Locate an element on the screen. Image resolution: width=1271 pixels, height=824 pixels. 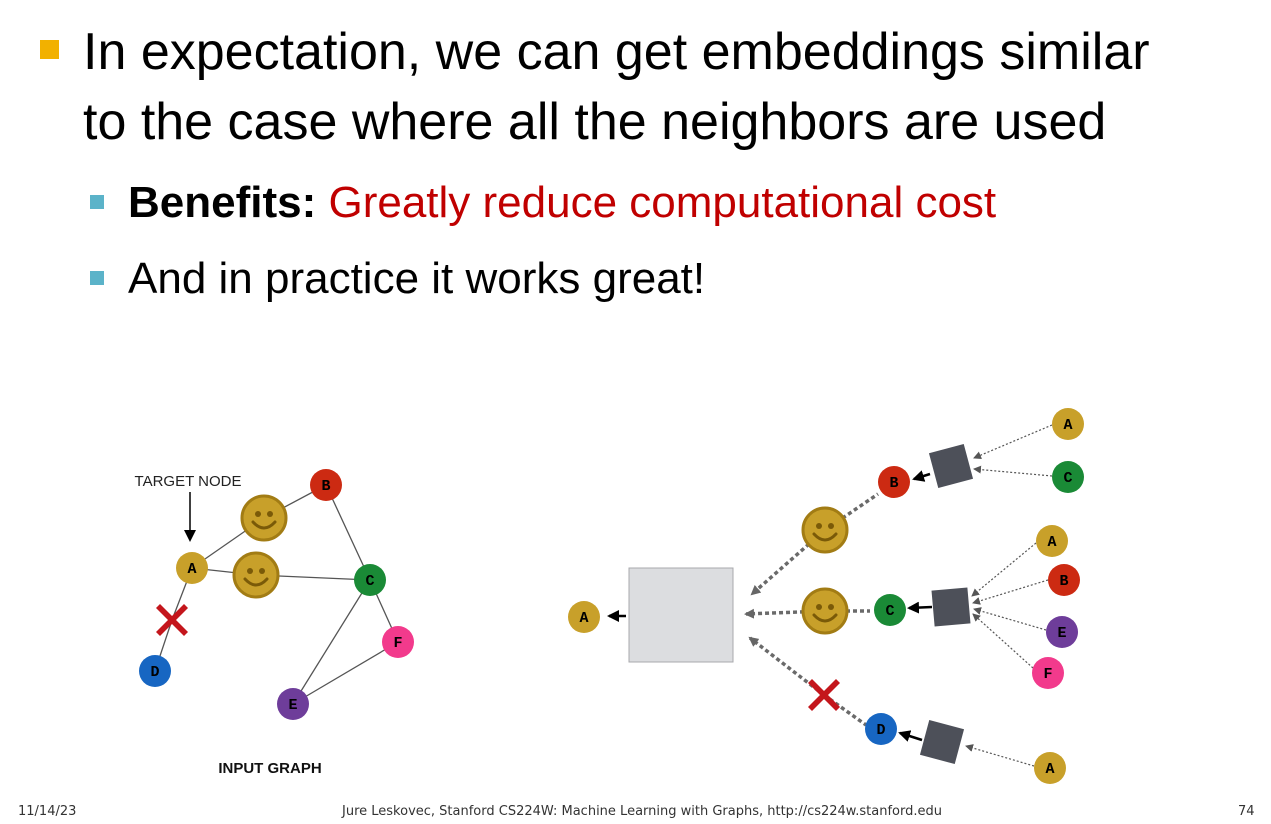
node-C-input: C is located at coordinates (370, 580).